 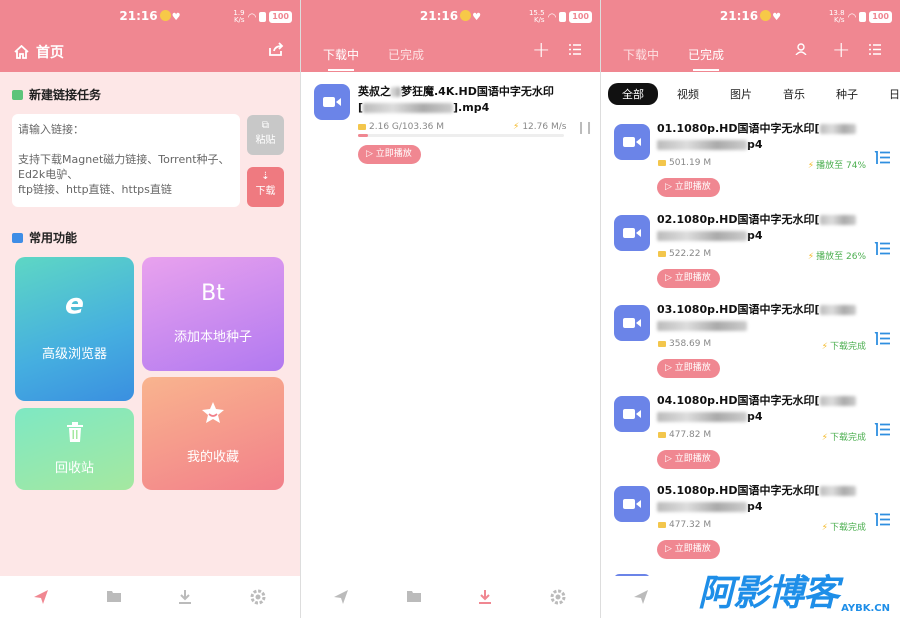 What do you see at coordinates (757, 318) in the screenshot?
I see `file-name: 03.1080p.HD国语中字无水印[` at bounding box center [757, 318].